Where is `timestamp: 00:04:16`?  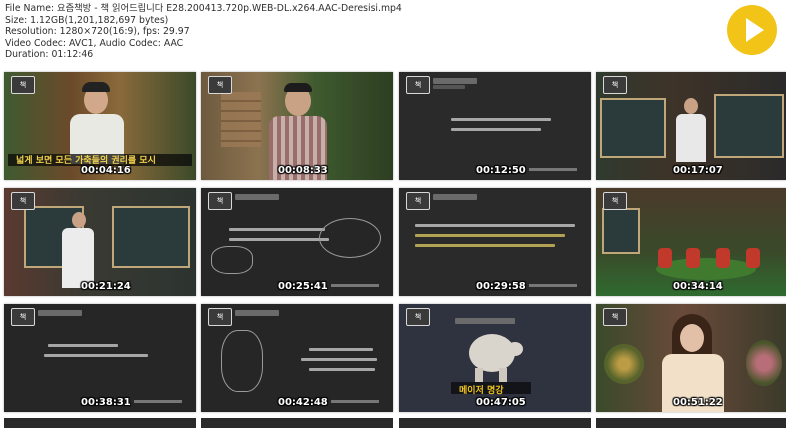
timestamp: 00:04:16 is located at coordinates (106, 170).